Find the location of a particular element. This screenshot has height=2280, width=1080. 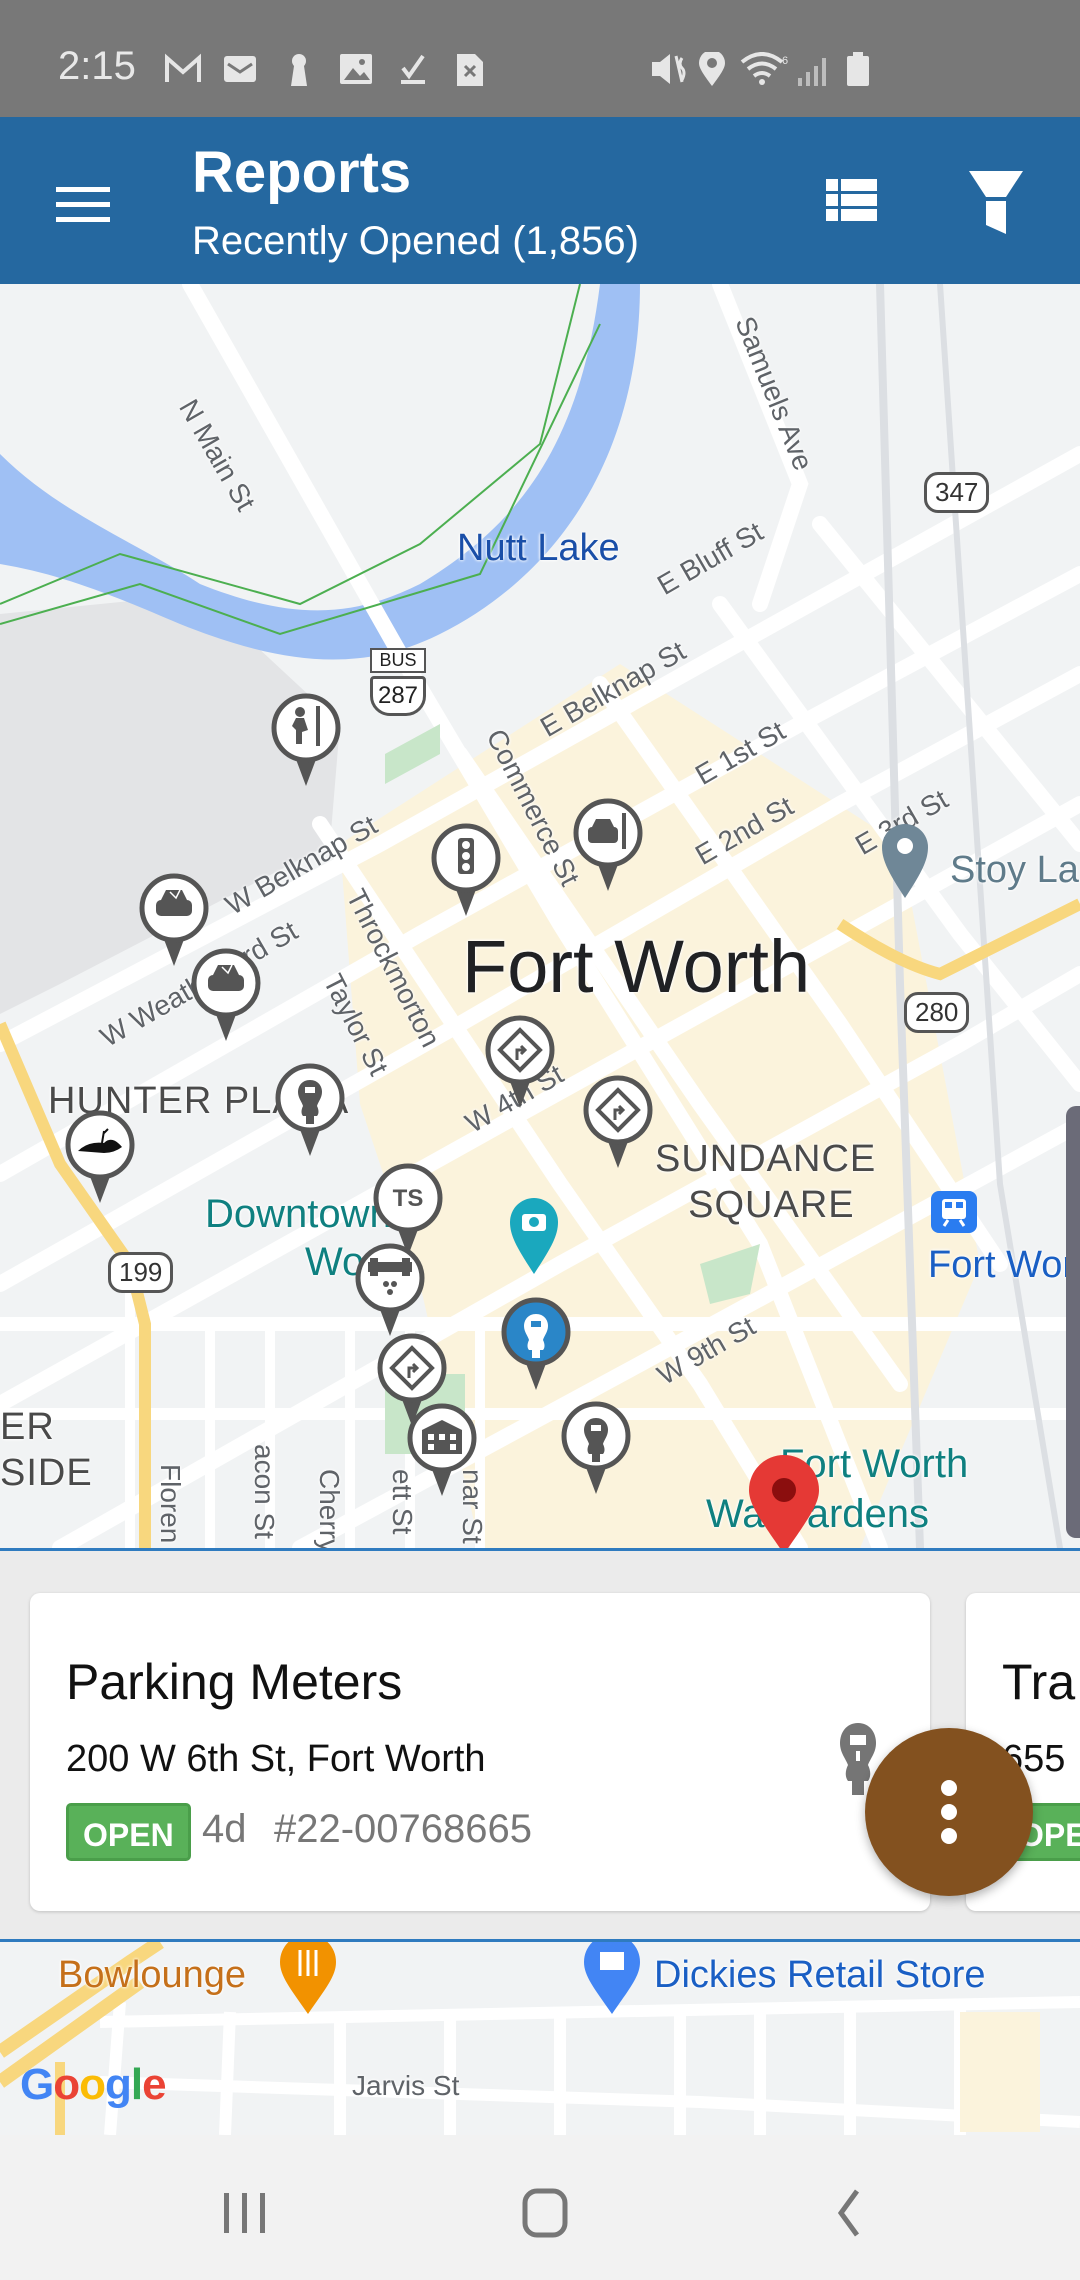

restaurant-pin-icon is located at coordinates (308, 1979).